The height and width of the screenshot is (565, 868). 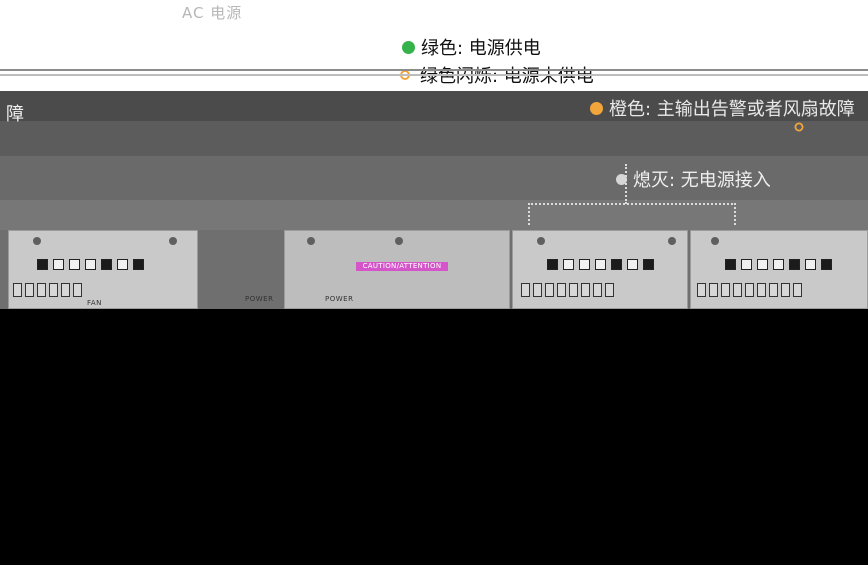 I want to click on callout-line-vertical, so click(x=626, y=184).